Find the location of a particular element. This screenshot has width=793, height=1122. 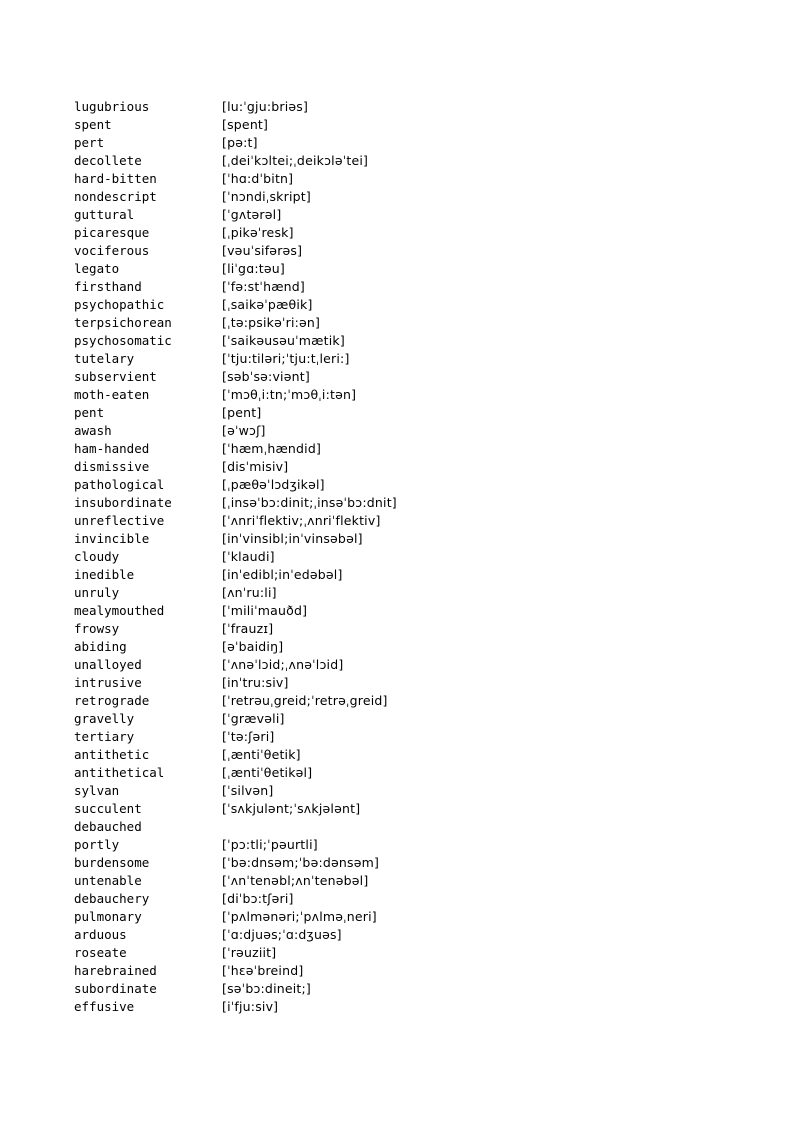

vocab-row: vociferous [vəuˈsifərəs] is located at coordinates (404, 251).